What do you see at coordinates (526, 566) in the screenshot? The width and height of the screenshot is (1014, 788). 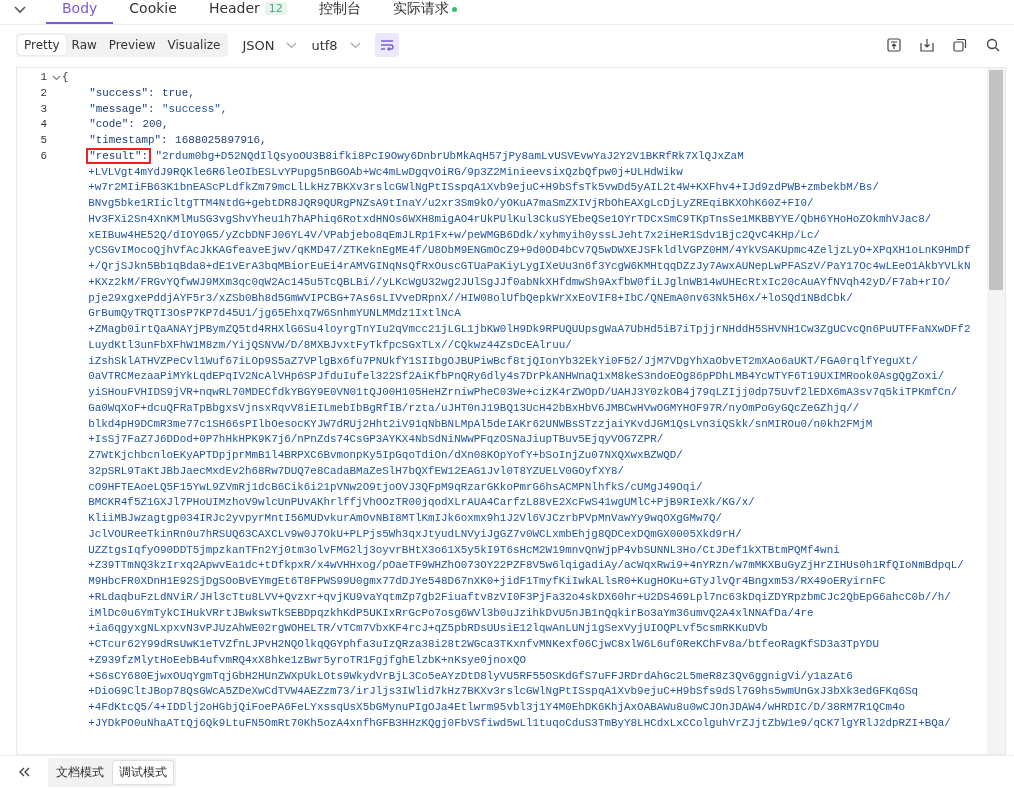 I see `json-value: +Z39TTmNQ3kzIrxq2ApwvEa1dc+tDfkpxR/x4wVHHxog/pOaeTF9WHZhO073OY22PZF8V5w6lqigadiAy/acWqxRwi9+4nYRzn/w7mMKXBuGyZjHrZIHUs0h1RfQIoNmBdpqL/` at bounding box center [526, 566].